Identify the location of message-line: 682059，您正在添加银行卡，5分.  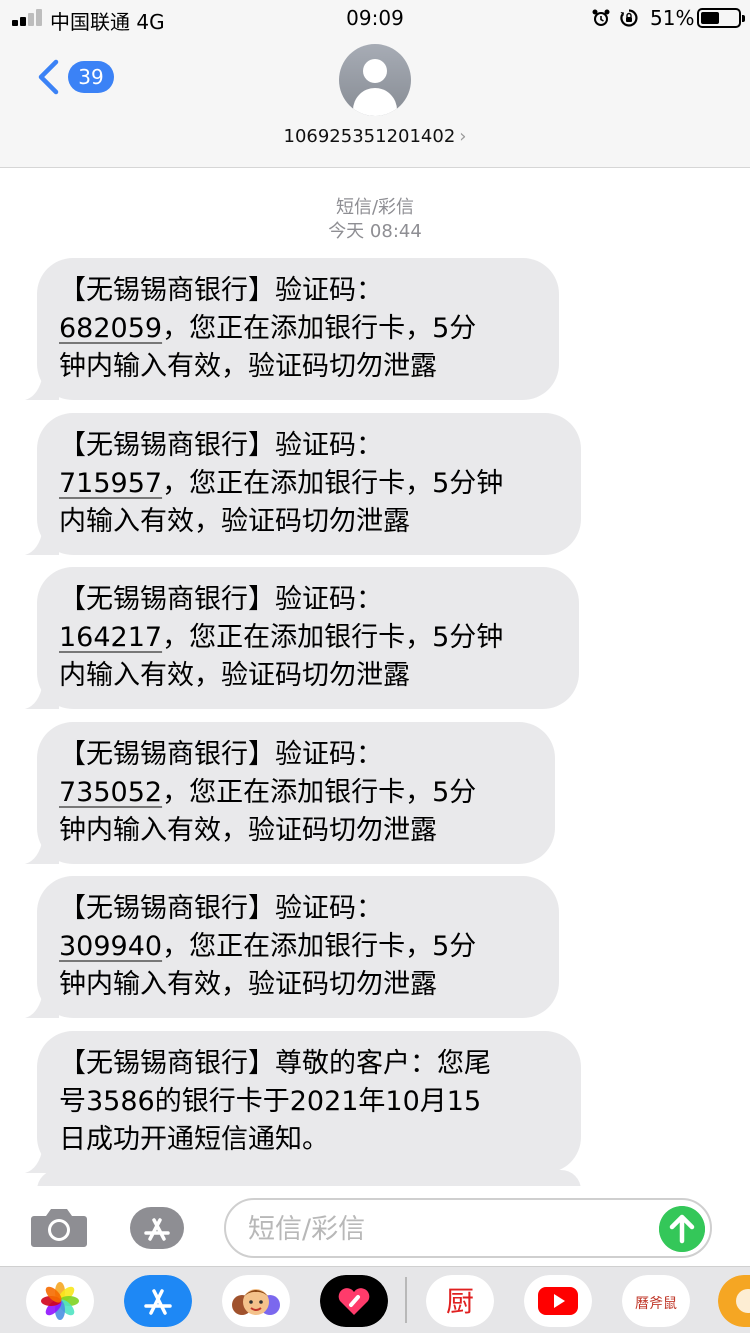
(298, 329).